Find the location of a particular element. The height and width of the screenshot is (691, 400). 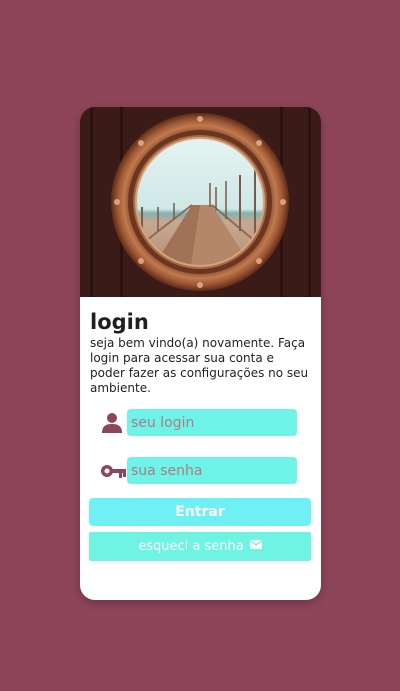

mail-icon is located at coordinates (255, 545).